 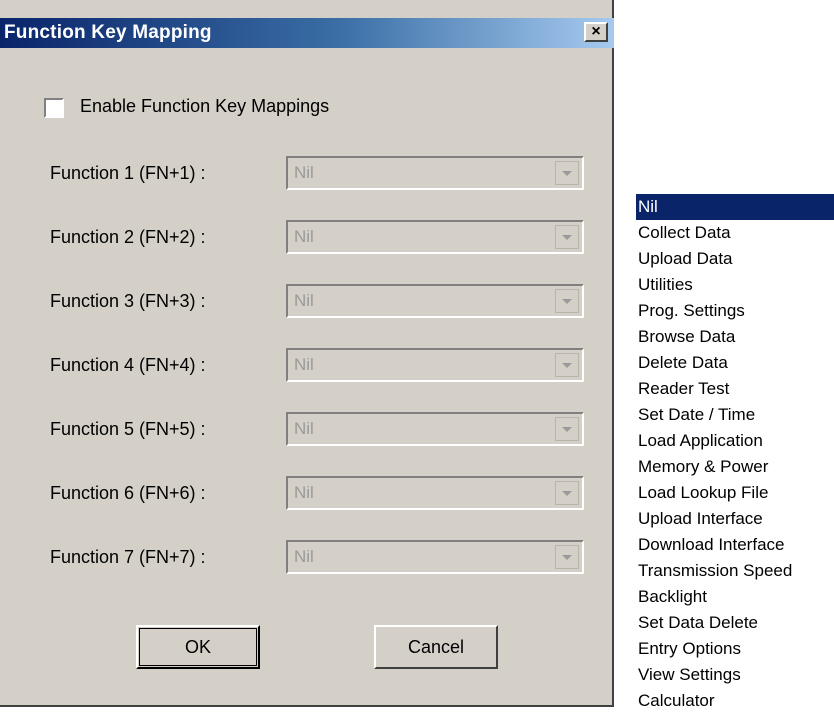 I want to click on ok-button: OK, so click(x=198, y=647).